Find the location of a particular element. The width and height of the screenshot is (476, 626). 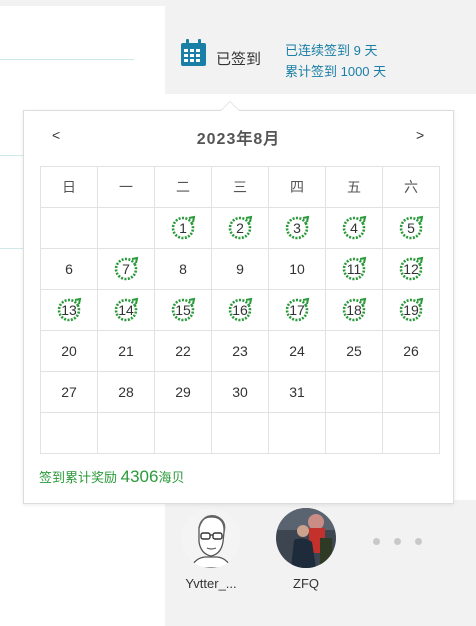

day-number: 17 is located at coordinates (297, 310).